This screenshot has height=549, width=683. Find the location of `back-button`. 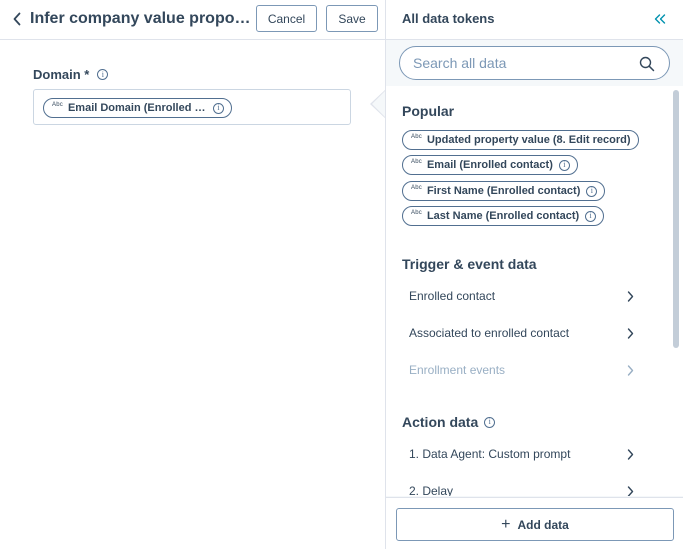

back-button is located at coordinates (17, 19).